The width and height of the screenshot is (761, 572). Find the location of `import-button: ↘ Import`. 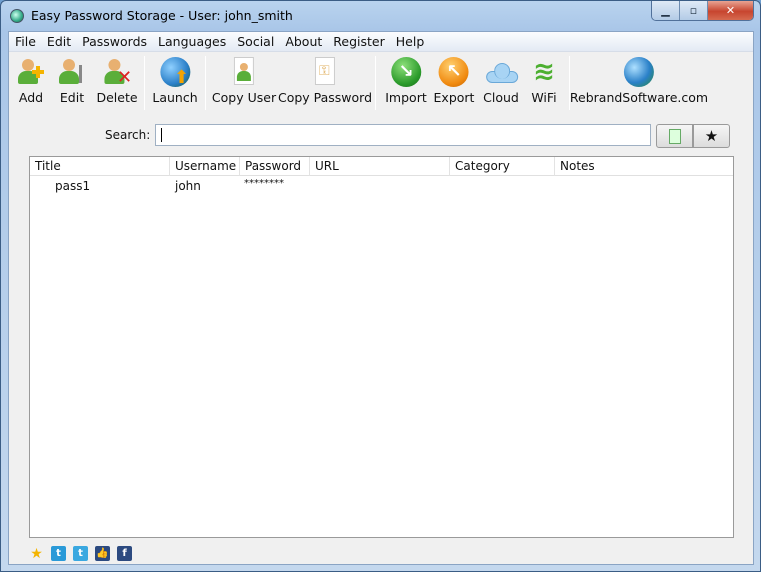

import-button: ↘ Import is located at coordinates (406, 81).